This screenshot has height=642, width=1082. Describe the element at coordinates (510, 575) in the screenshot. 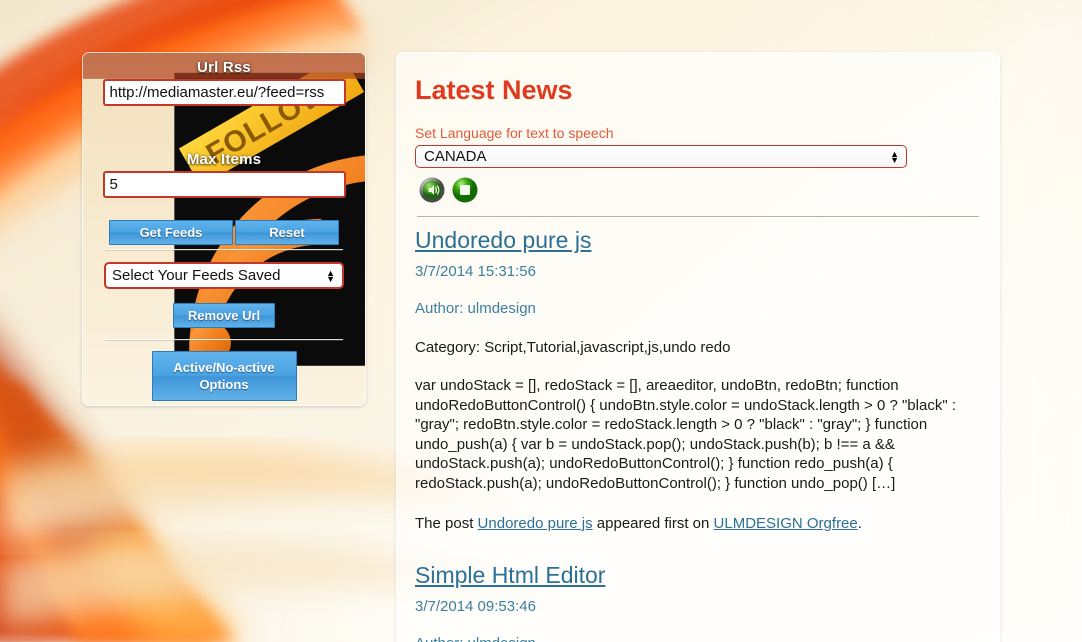

I see `article-title-link: Simple Html Editor` at that location.